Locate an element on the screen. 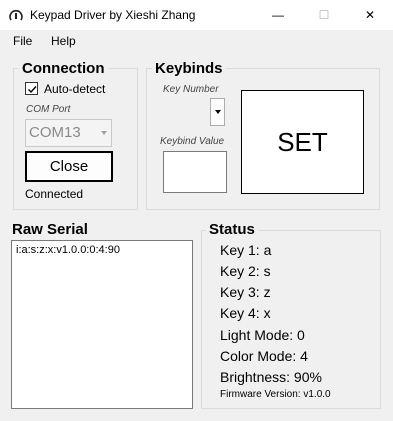  keybind-value-input is located at coordinates (195, 172).